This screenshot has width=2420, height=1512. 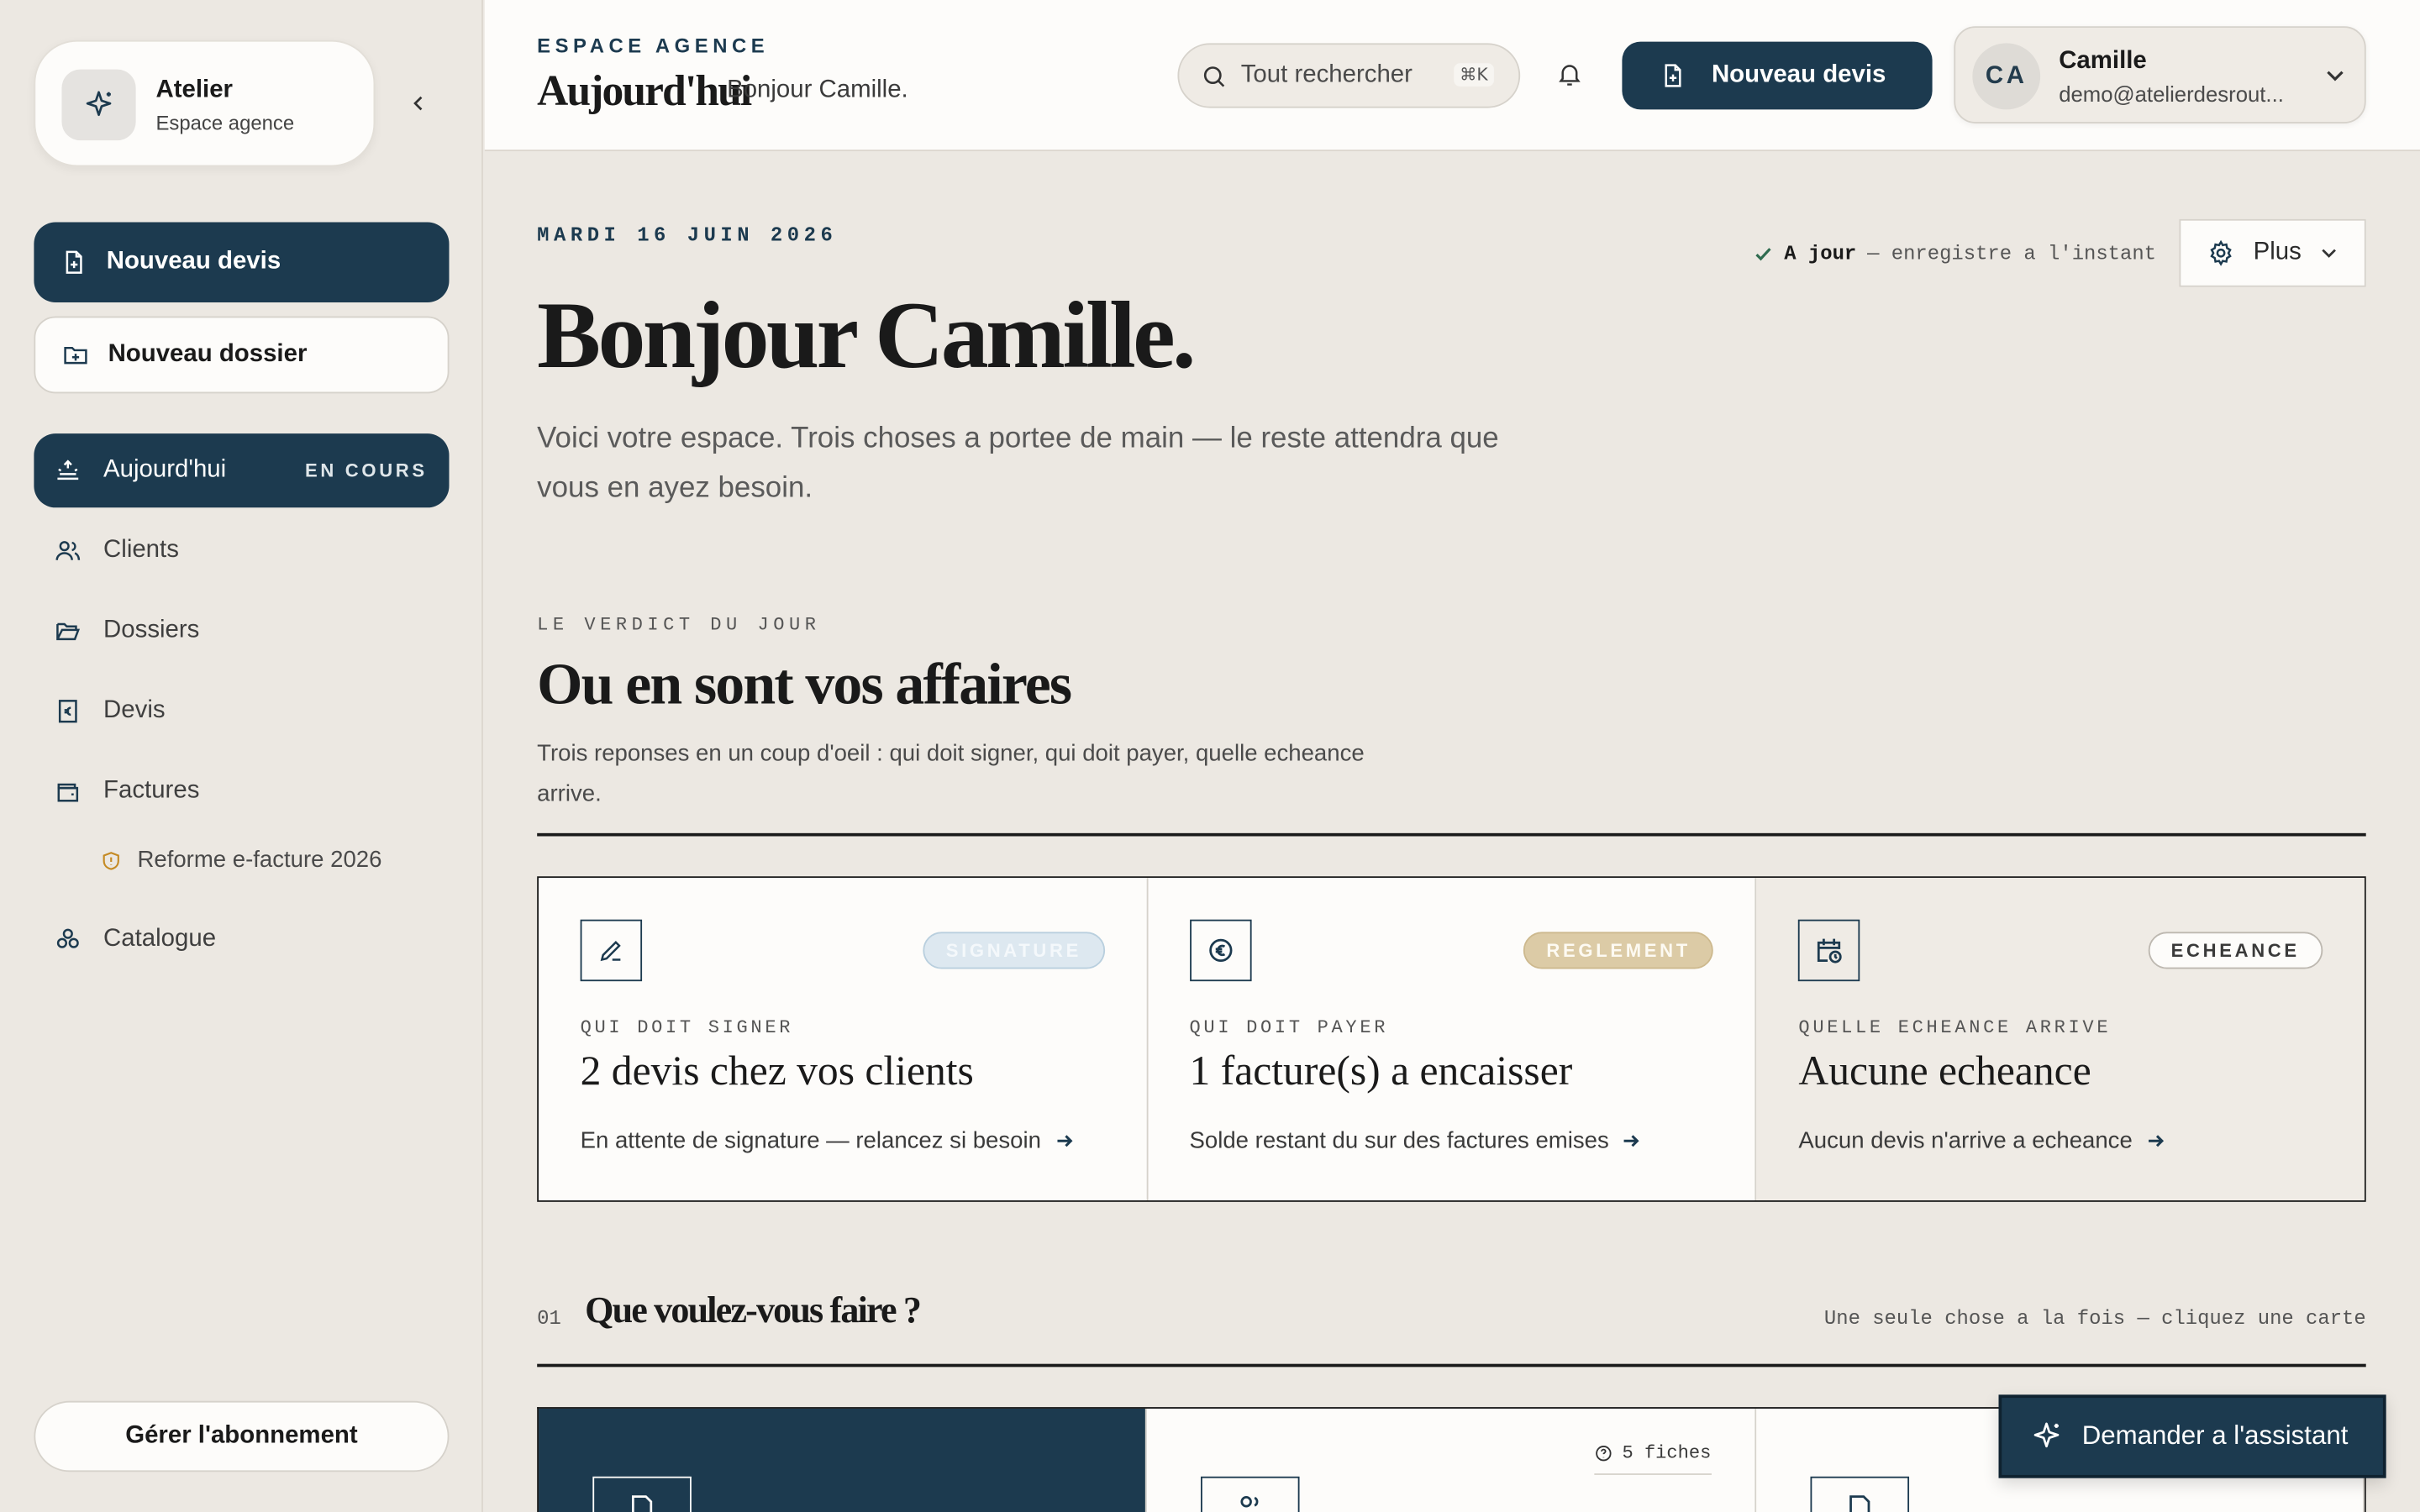 I want to click on hero-heading: Bonjour Camille., so click(x=867, y=336).